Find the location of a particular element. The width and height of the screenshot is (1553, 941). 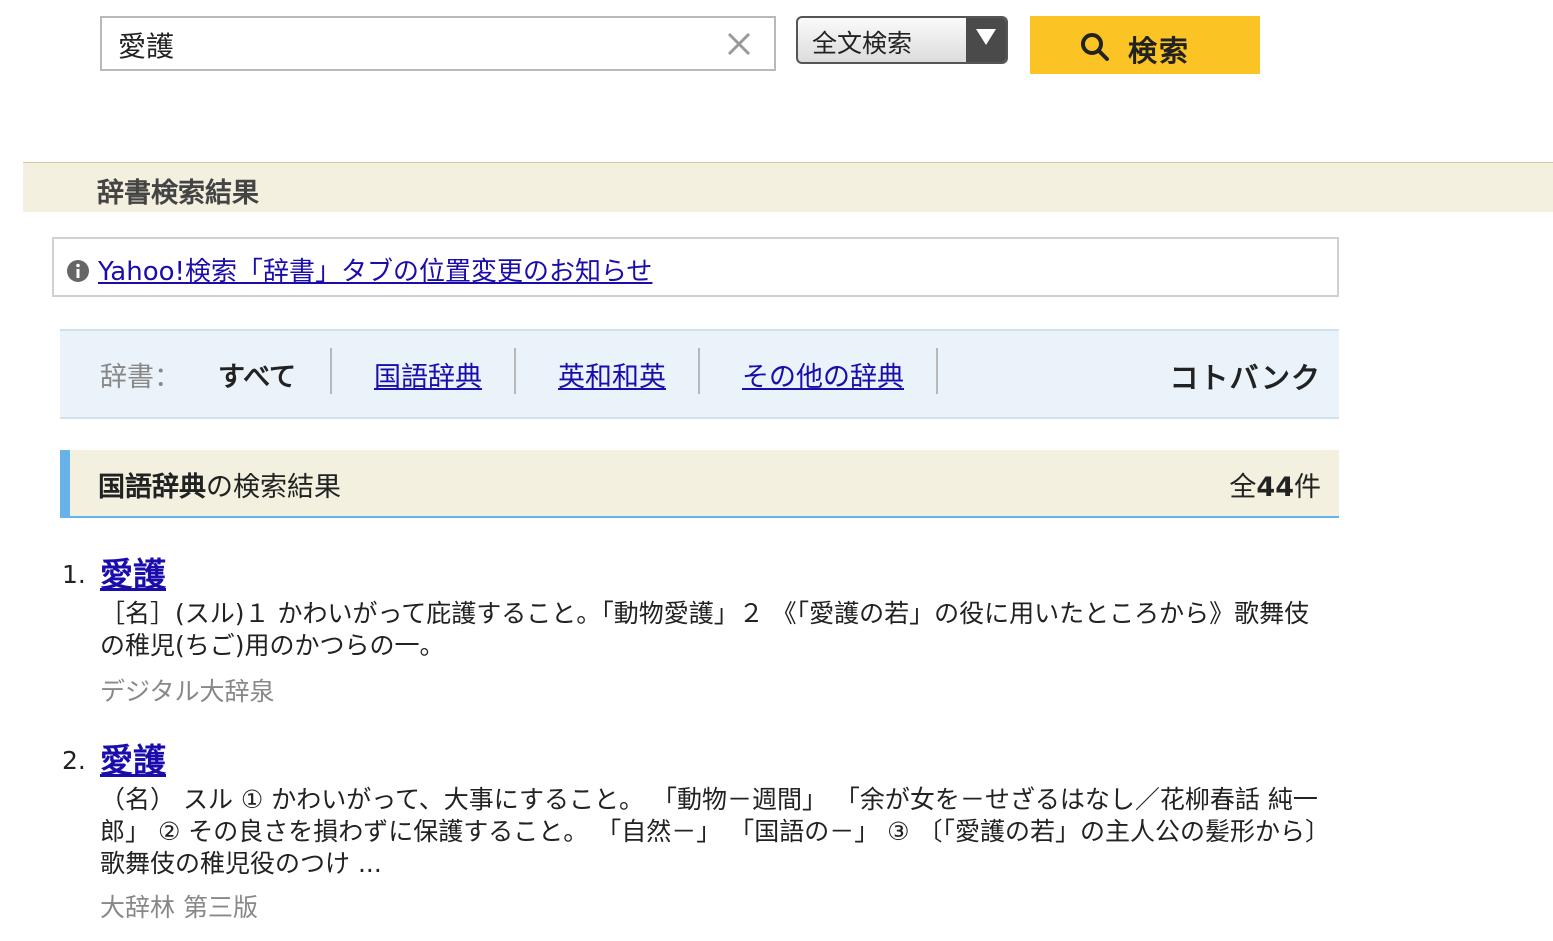

tab-english-japanese: 英和和英 is located at coordinates (612, 374).